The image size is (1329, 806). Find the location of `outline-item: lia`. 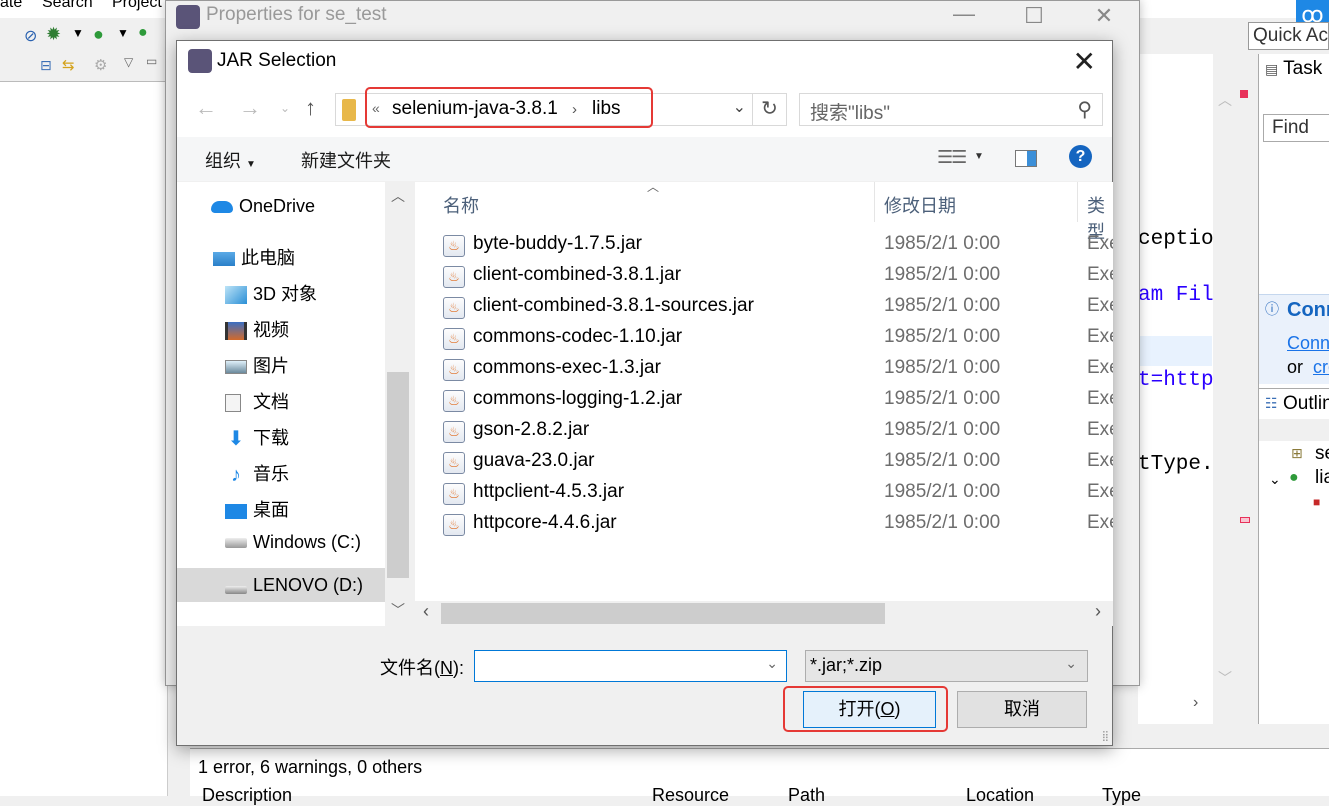

outline-item: lia is located at coordinates (1322, 478).